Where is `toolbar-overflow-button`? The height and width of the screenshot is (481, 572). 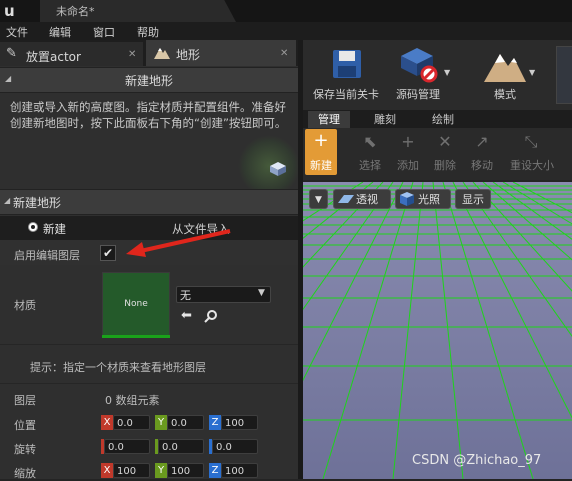 toolbar-overflow-button is located at coordinates (564, 75).